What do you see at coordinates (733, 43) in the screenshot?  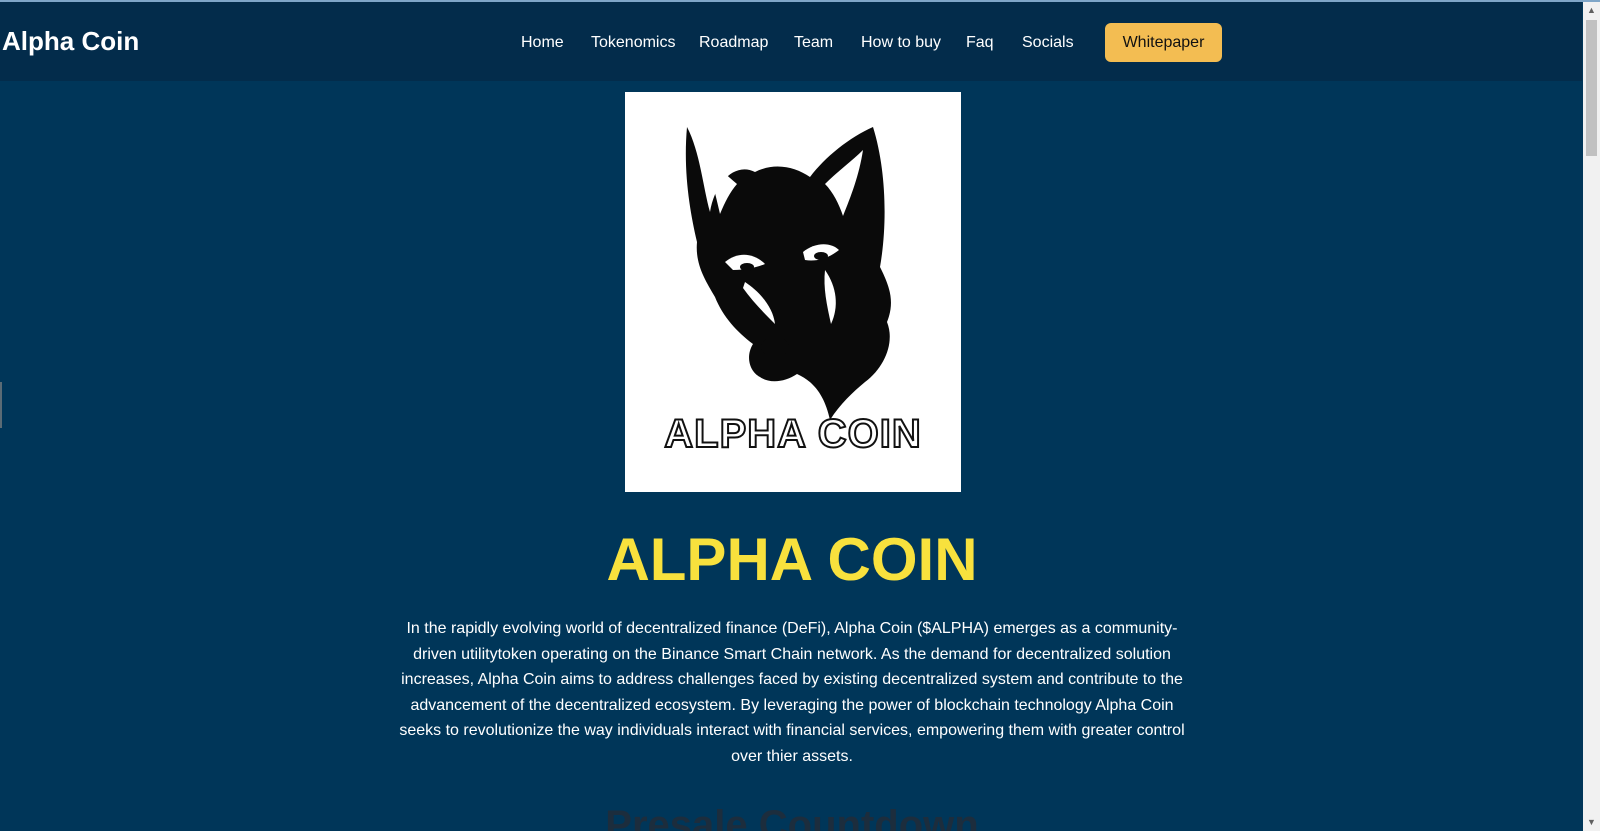 I see `nav-link-roadmap: Roadmap` at bounding box center [733, 43].